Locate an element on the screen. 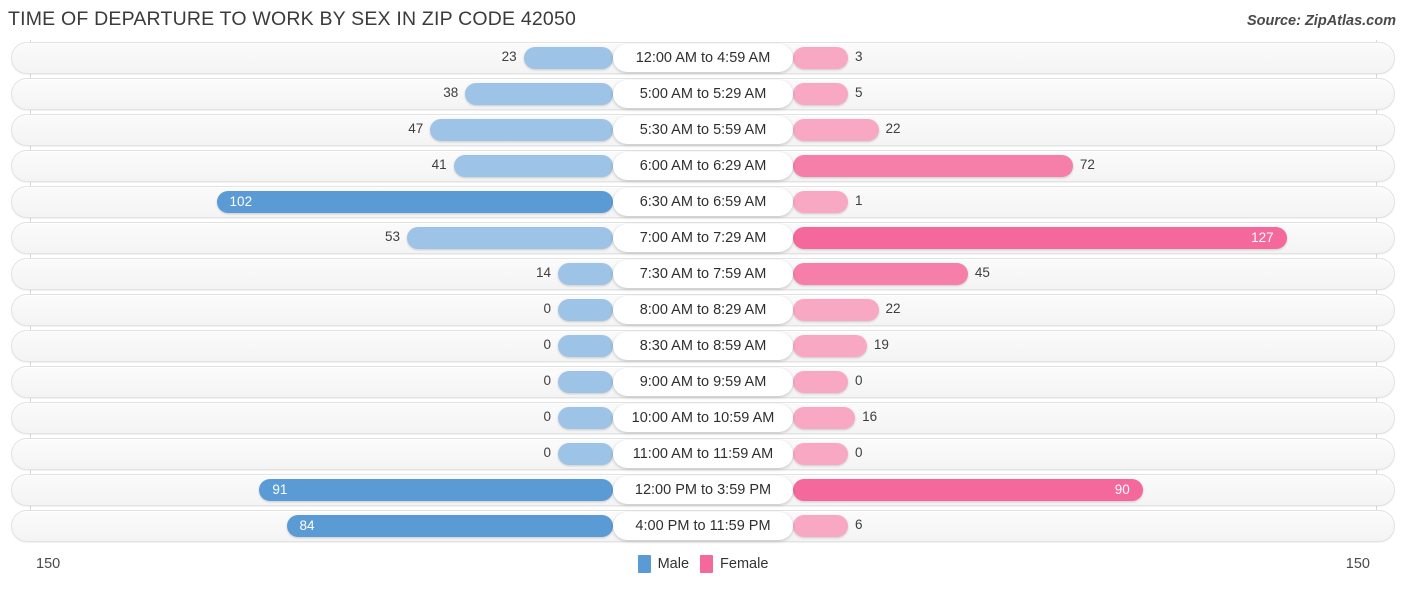 Image resolution: width=1406 pixels, height=594 pixels. chart-row: 14 45 7:30 AM to 7:59 AM is located at coordinates (703, 274).